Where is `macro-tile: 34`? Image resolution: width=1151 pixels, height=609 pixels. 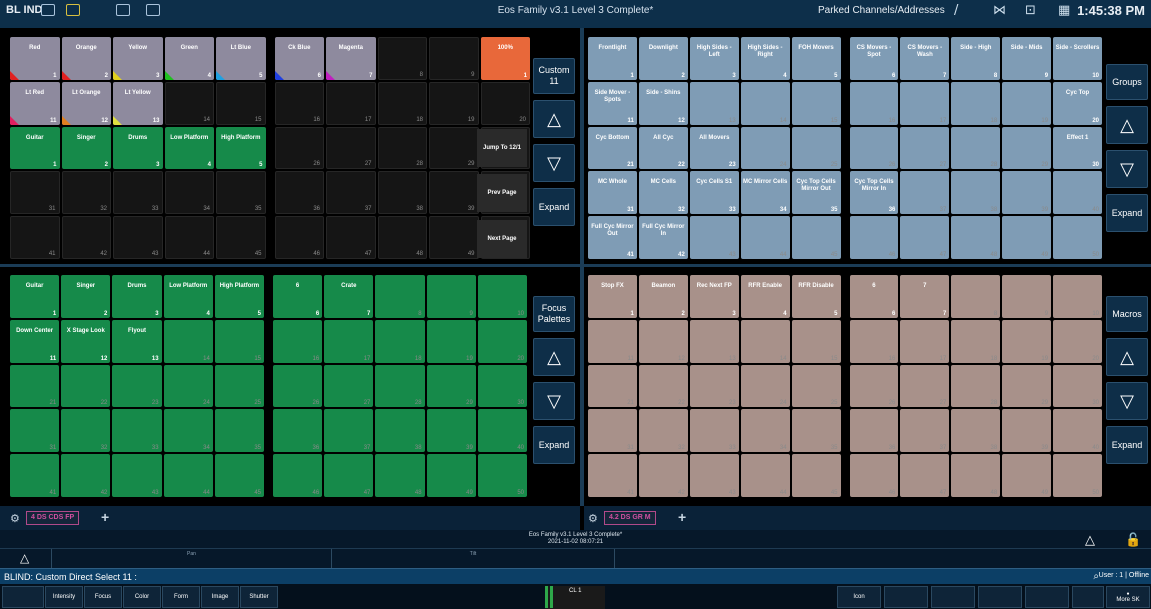 macro-tile: 34 is located at coordinates (765, 431).